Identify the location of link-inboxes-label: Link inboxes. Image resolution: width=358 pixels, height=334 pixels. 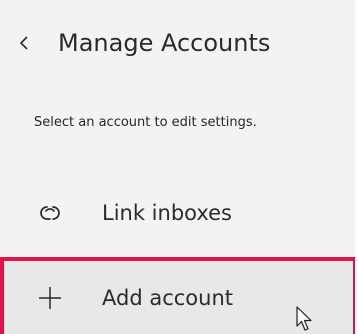
(167, 213).